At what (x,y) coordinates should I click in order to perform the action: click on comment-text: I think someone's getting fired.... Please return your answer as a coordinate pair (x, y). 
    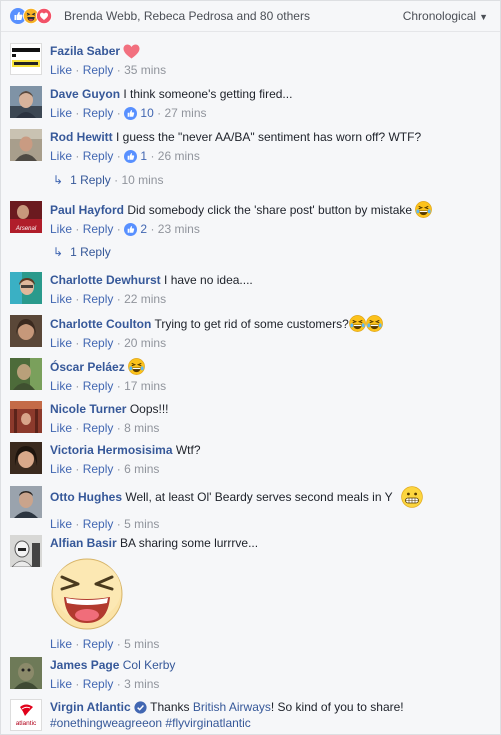
    Looking at the image, I should click on (208, 94).